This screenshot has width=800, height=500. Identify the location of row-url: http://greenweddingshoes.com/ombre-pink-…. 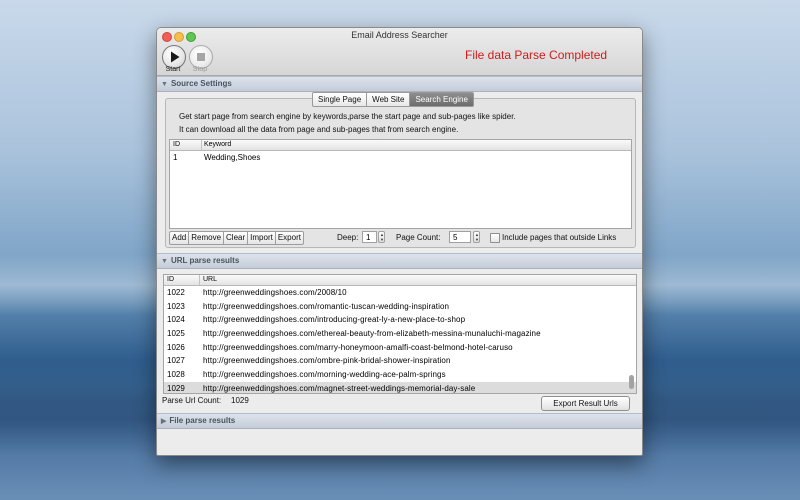
(327, 361).